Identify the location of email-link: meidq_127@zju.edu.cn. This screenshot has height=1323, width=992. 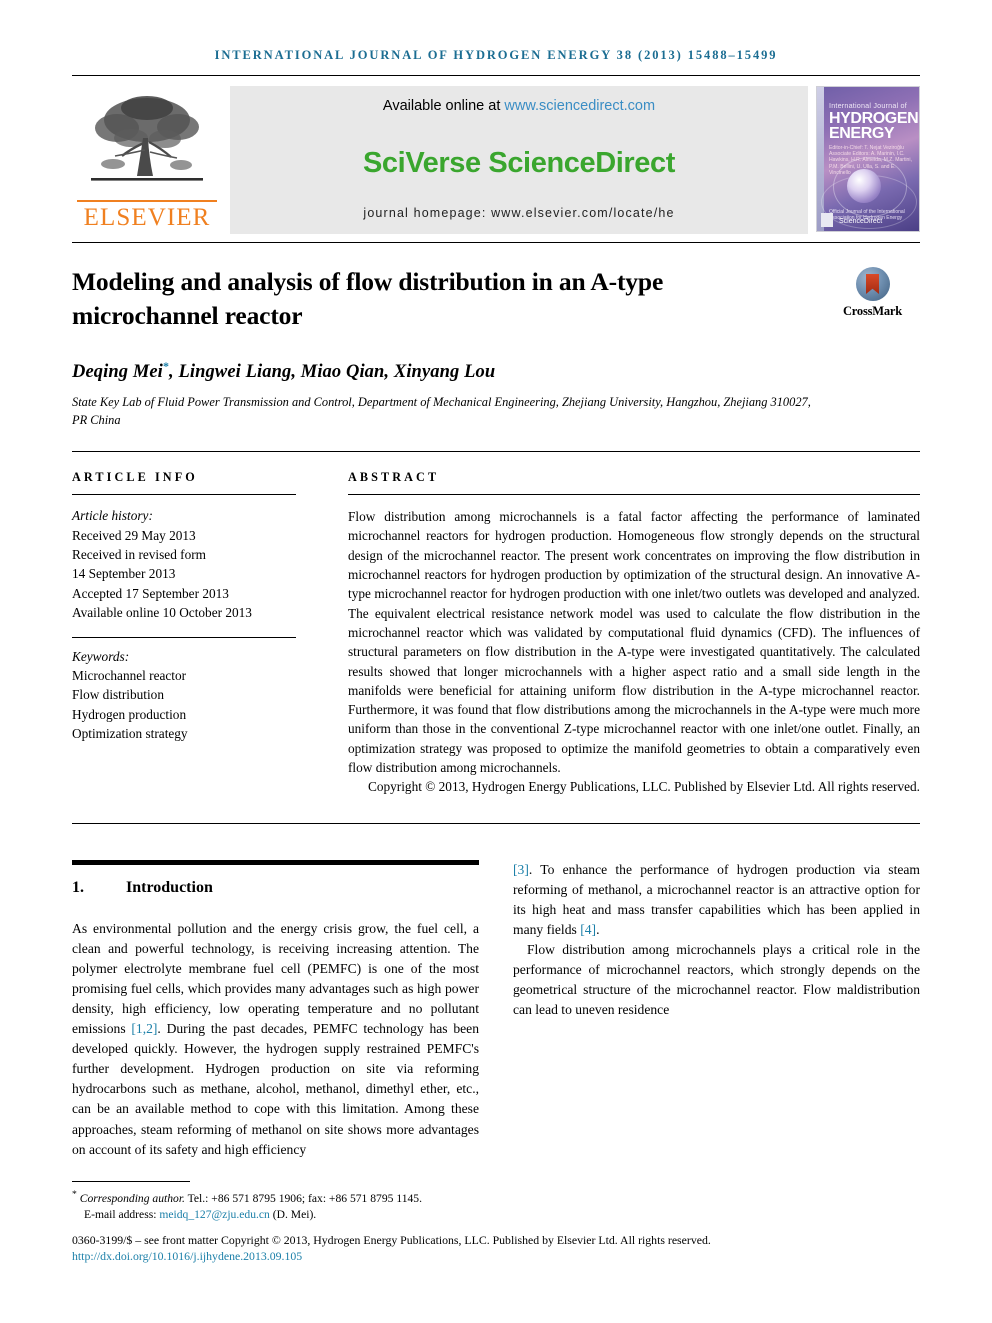
(214, 1214).